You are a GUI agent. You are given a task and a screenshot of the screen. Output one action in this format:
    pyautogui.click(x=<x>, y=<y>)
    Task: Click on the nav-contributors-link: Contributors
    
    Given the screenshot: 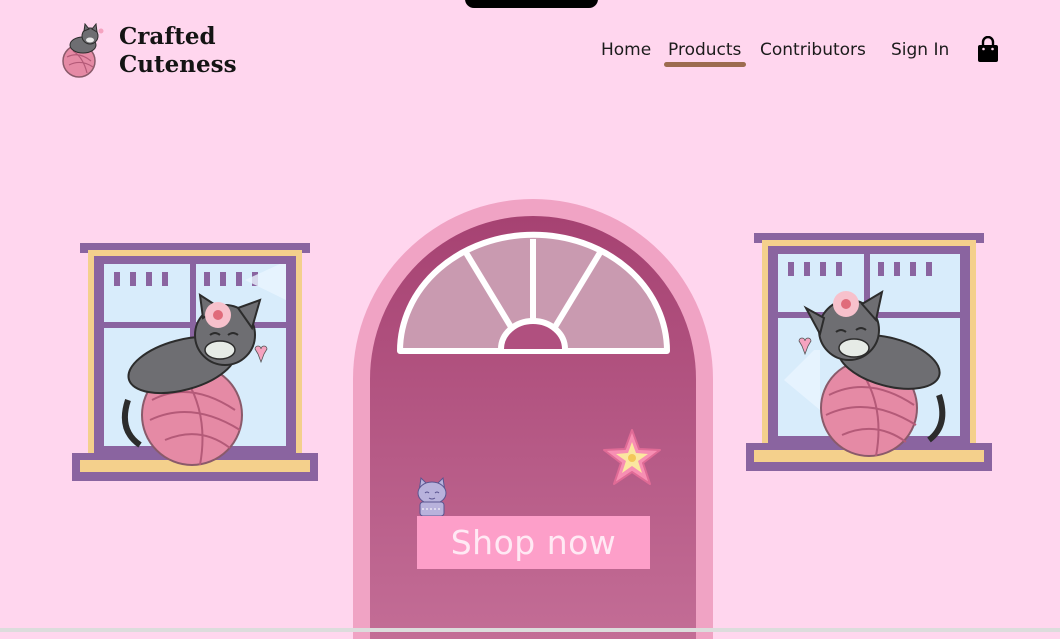 What is the action you would take?
    pyautogui.click(x=813, y=50)
    